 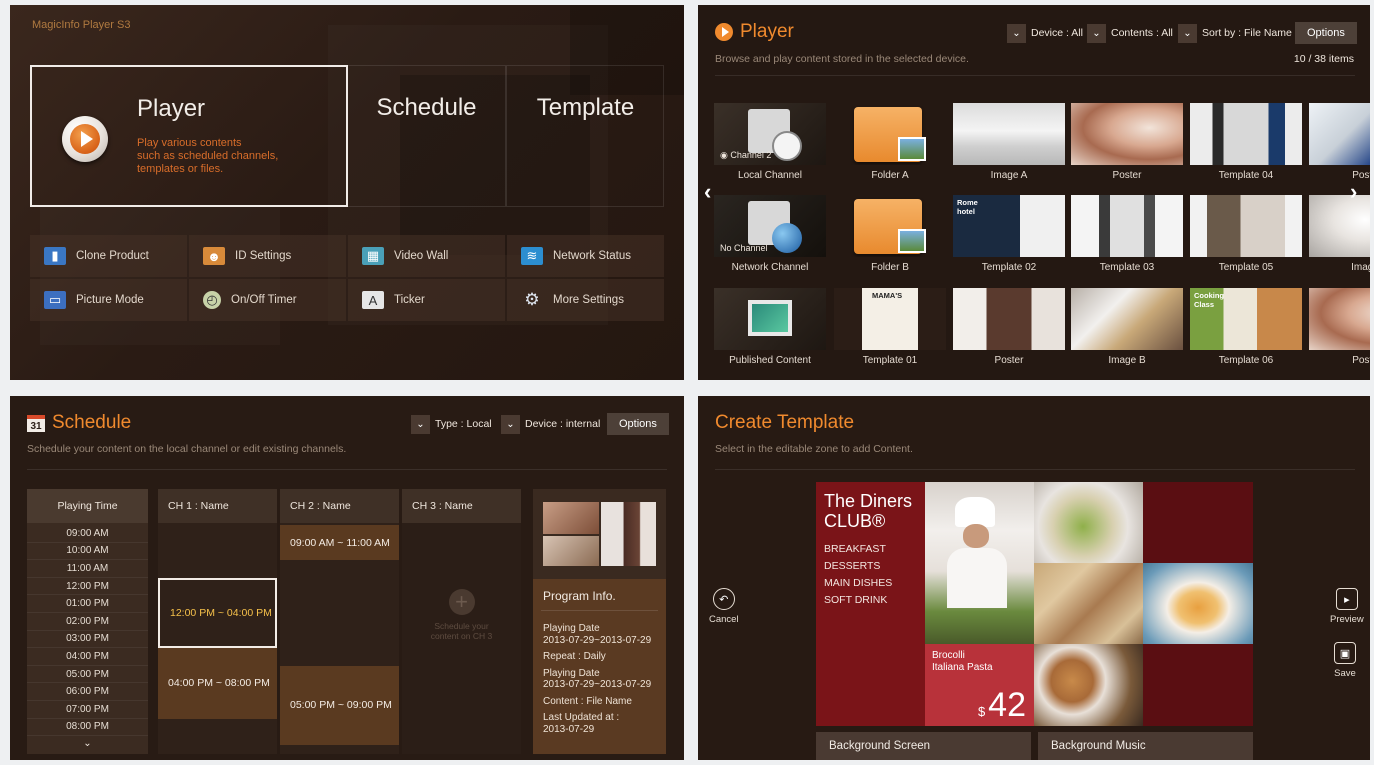 What do you see at coordinates (1009, 144) in the screenshot?
I see `content-tile: Image A` at bounding box center [1009, 144].